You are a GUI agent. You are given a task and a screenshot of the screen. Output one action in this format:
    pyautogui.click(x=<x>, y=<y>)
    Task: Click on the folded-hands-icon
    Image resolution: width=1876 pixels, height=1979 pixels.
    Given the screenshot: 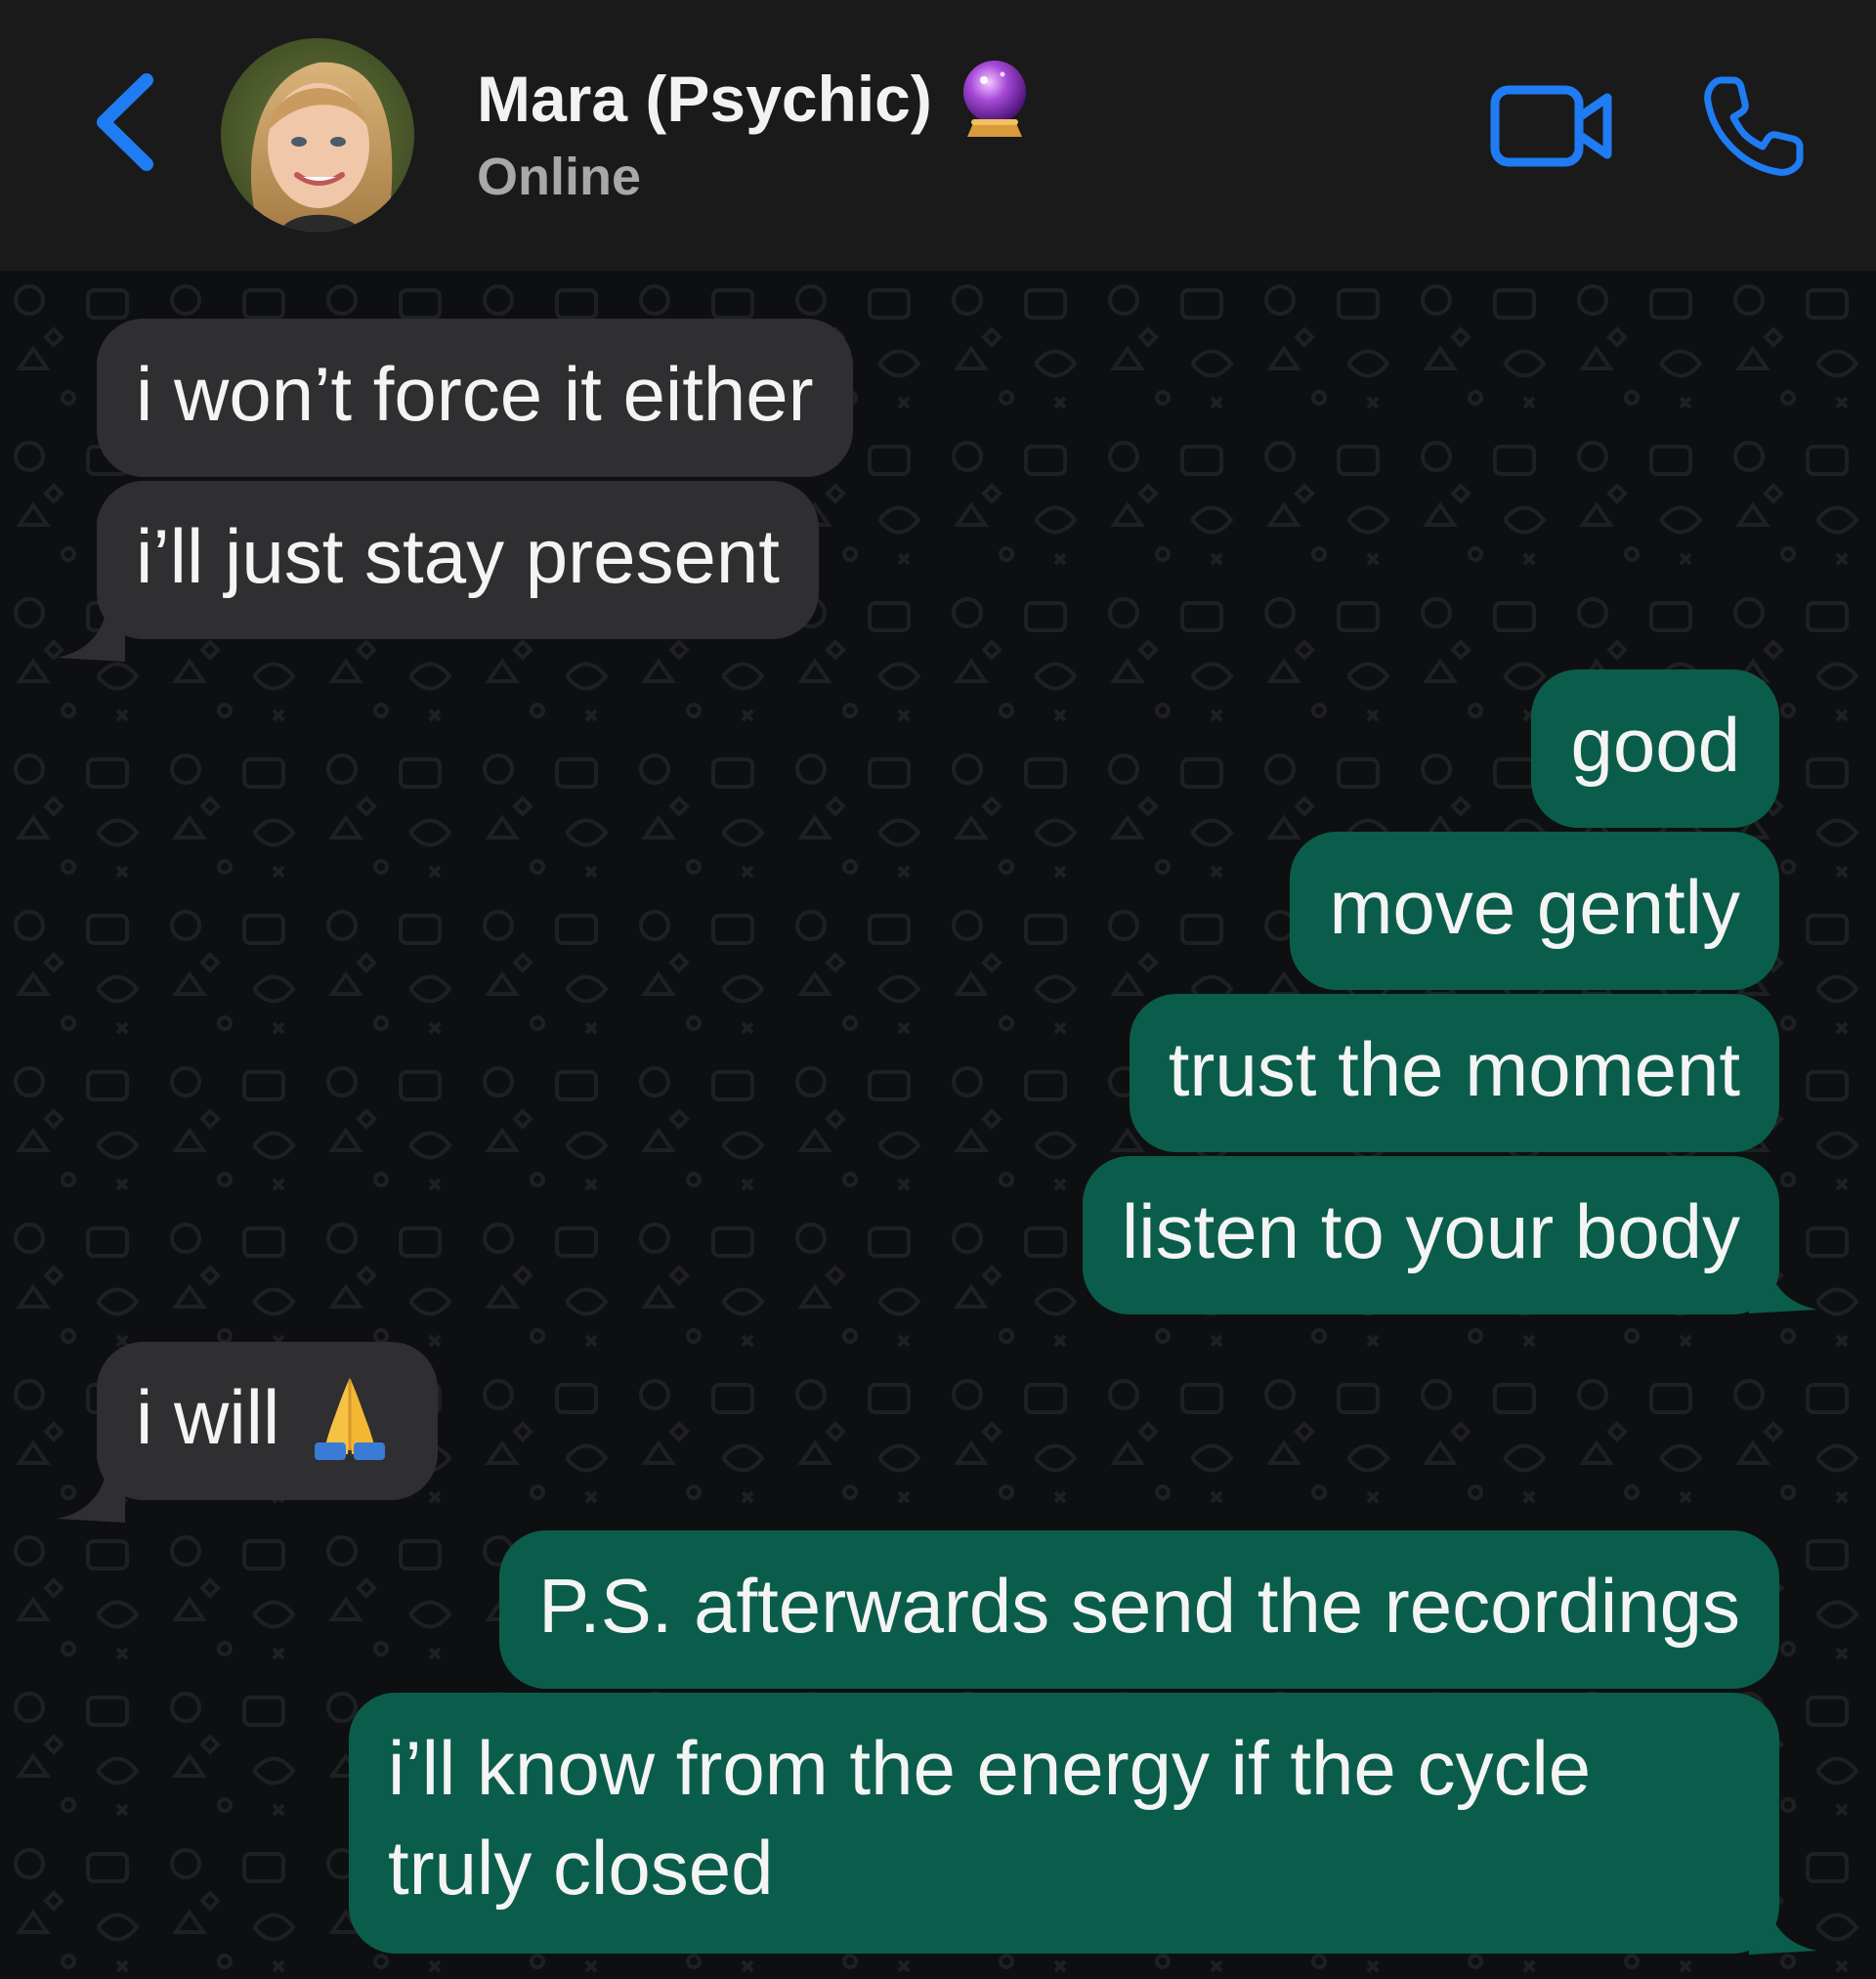 What is the action you would take?
    pyautogui.click(x=350, y=1419)
    